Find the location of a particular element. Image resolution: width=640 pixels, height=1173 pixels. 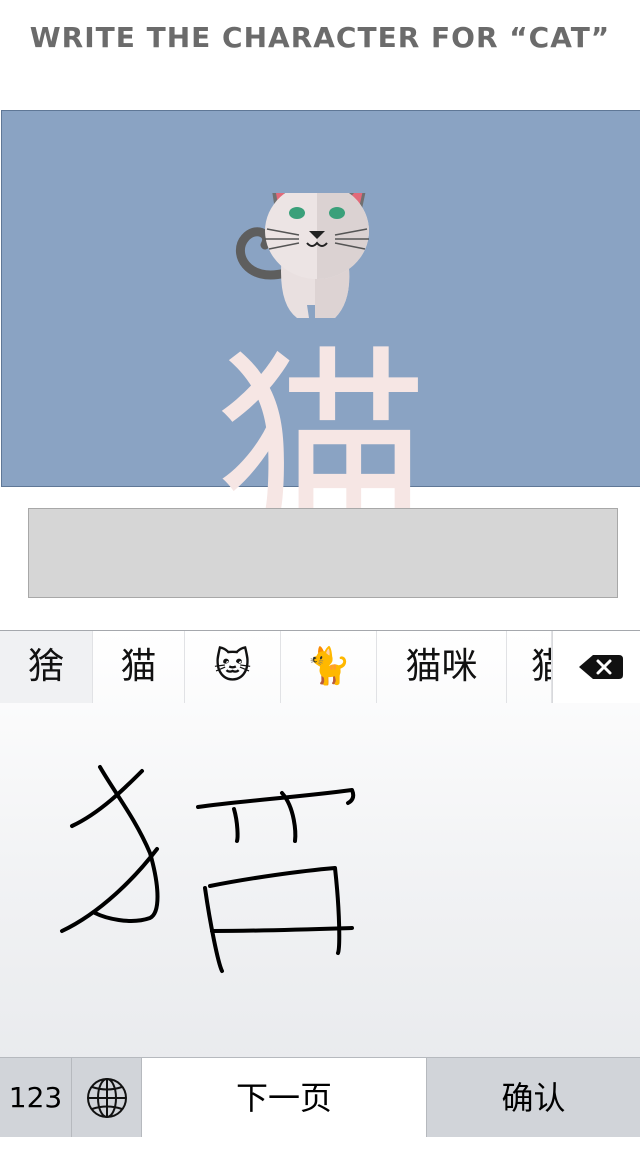

backspace-icon is located at coordinates (601, 667).